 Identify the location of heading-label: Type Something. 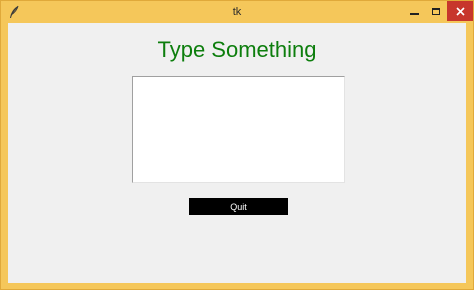
(237, 49).